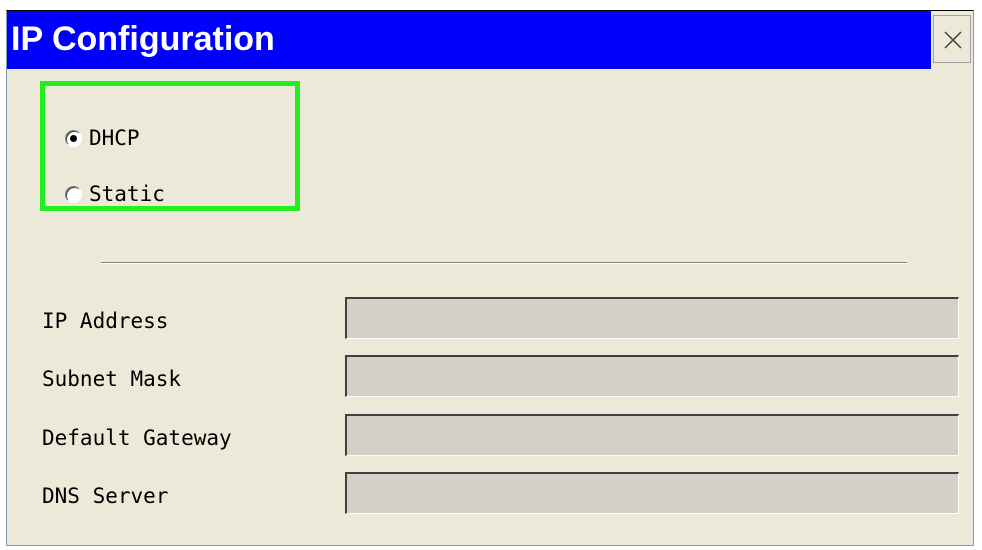  What do you see at coordinates (504, 263) in the screenshot?
I see `separator-line` at bounding box center [504, 263].